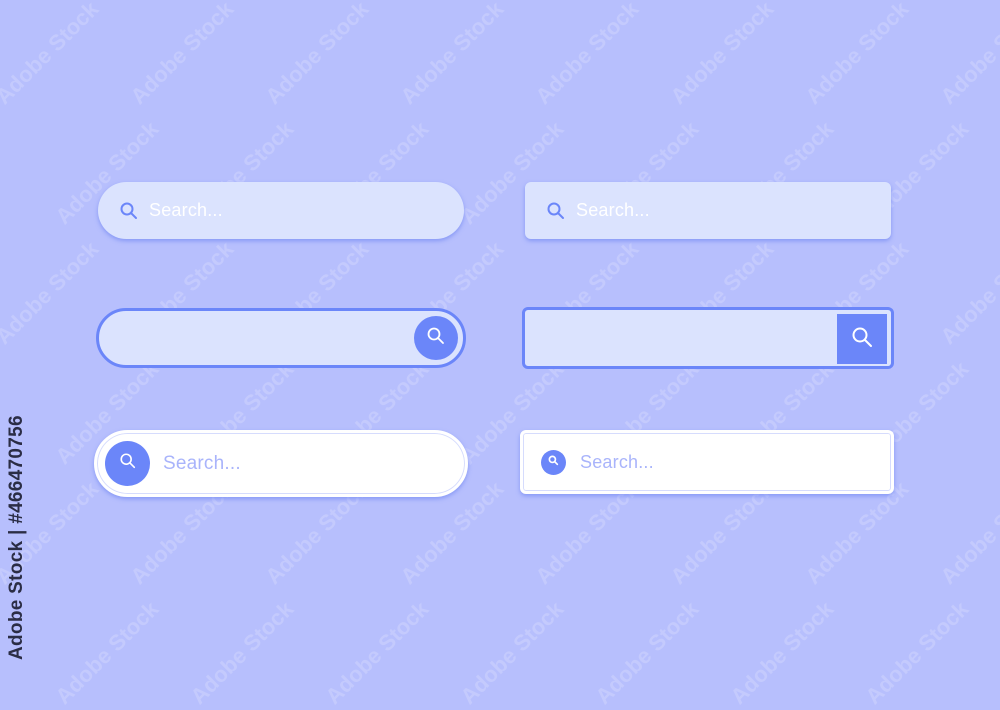 Image resolution: width=1000 pixels, height=710 pixels. I want to click on search-bar-rect-outlined, so click(708, 338).